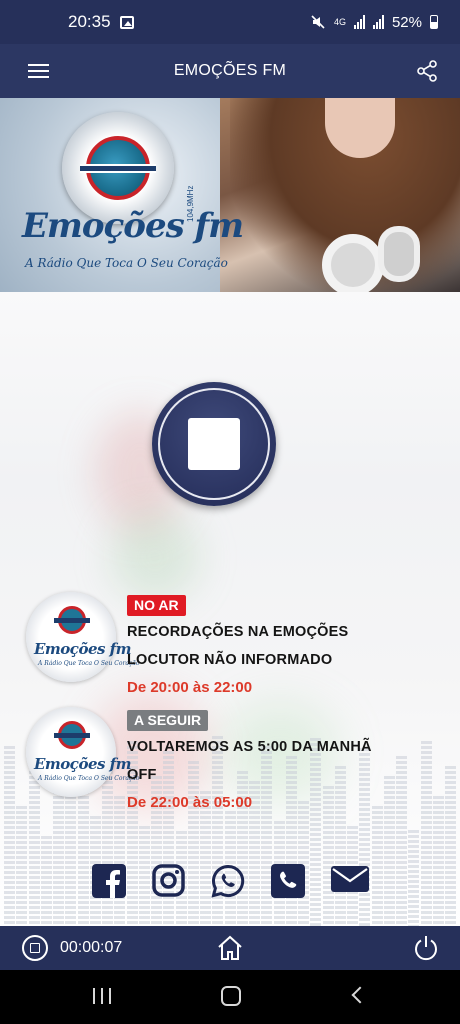 This screenshot has height=1024, width=460. I want to click on logo-slogan: A Rádio Que Toca O Seu Coração, so click(126, 263).